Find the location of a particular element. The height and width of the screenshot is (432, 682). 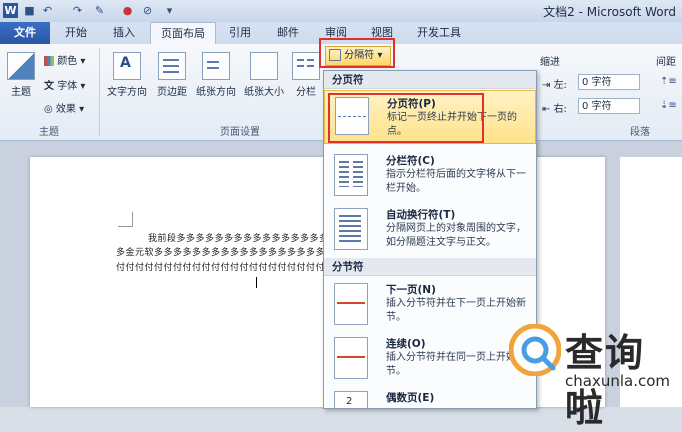

text-direction-icon: A is located at coordinates (127, 66).